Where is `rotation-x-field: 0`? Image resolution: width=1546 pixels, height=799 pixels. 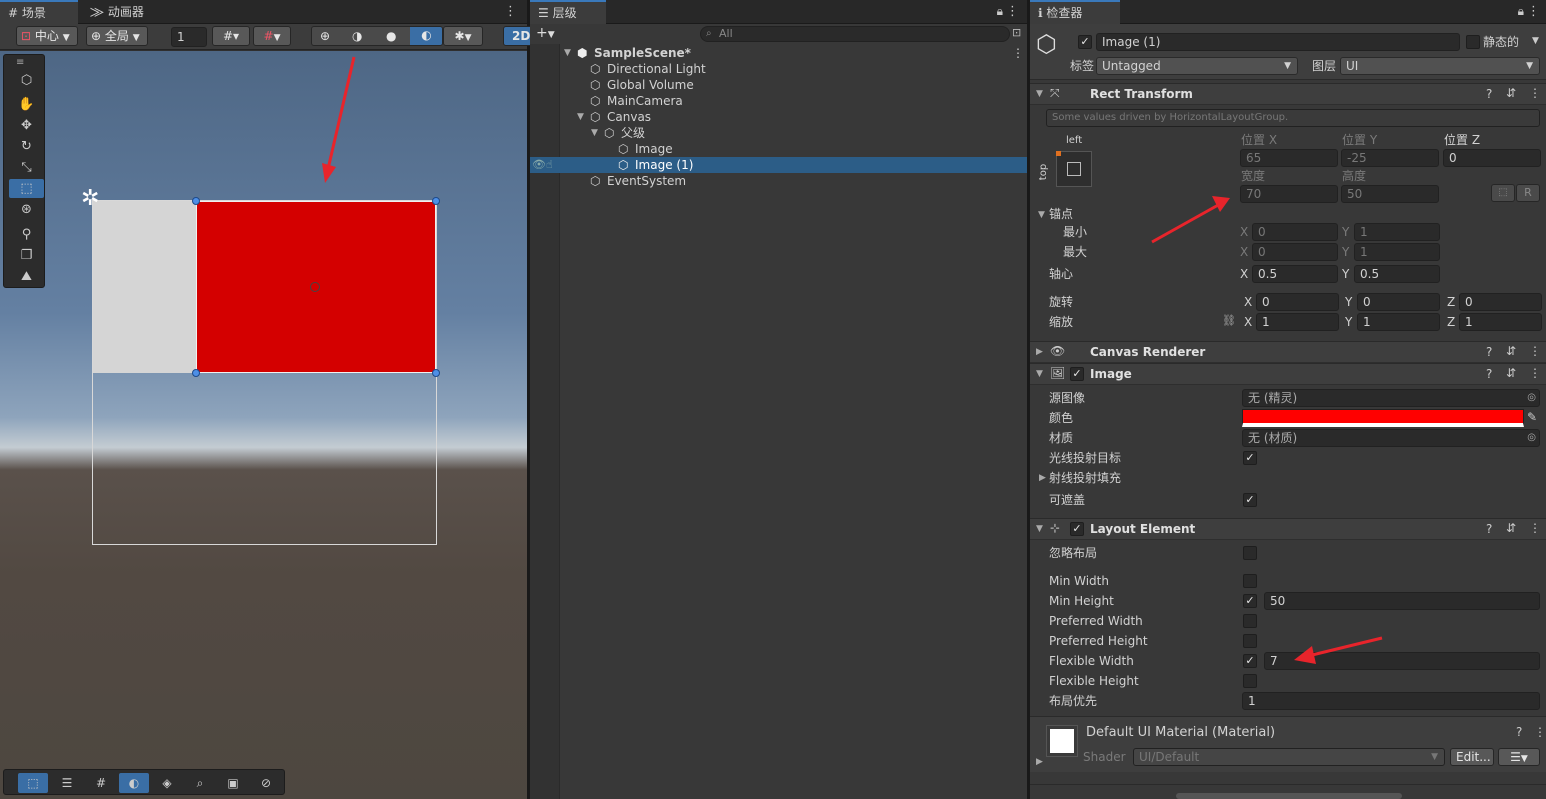
rotation-x-field: 0 is located at coordinates (1297, 302).